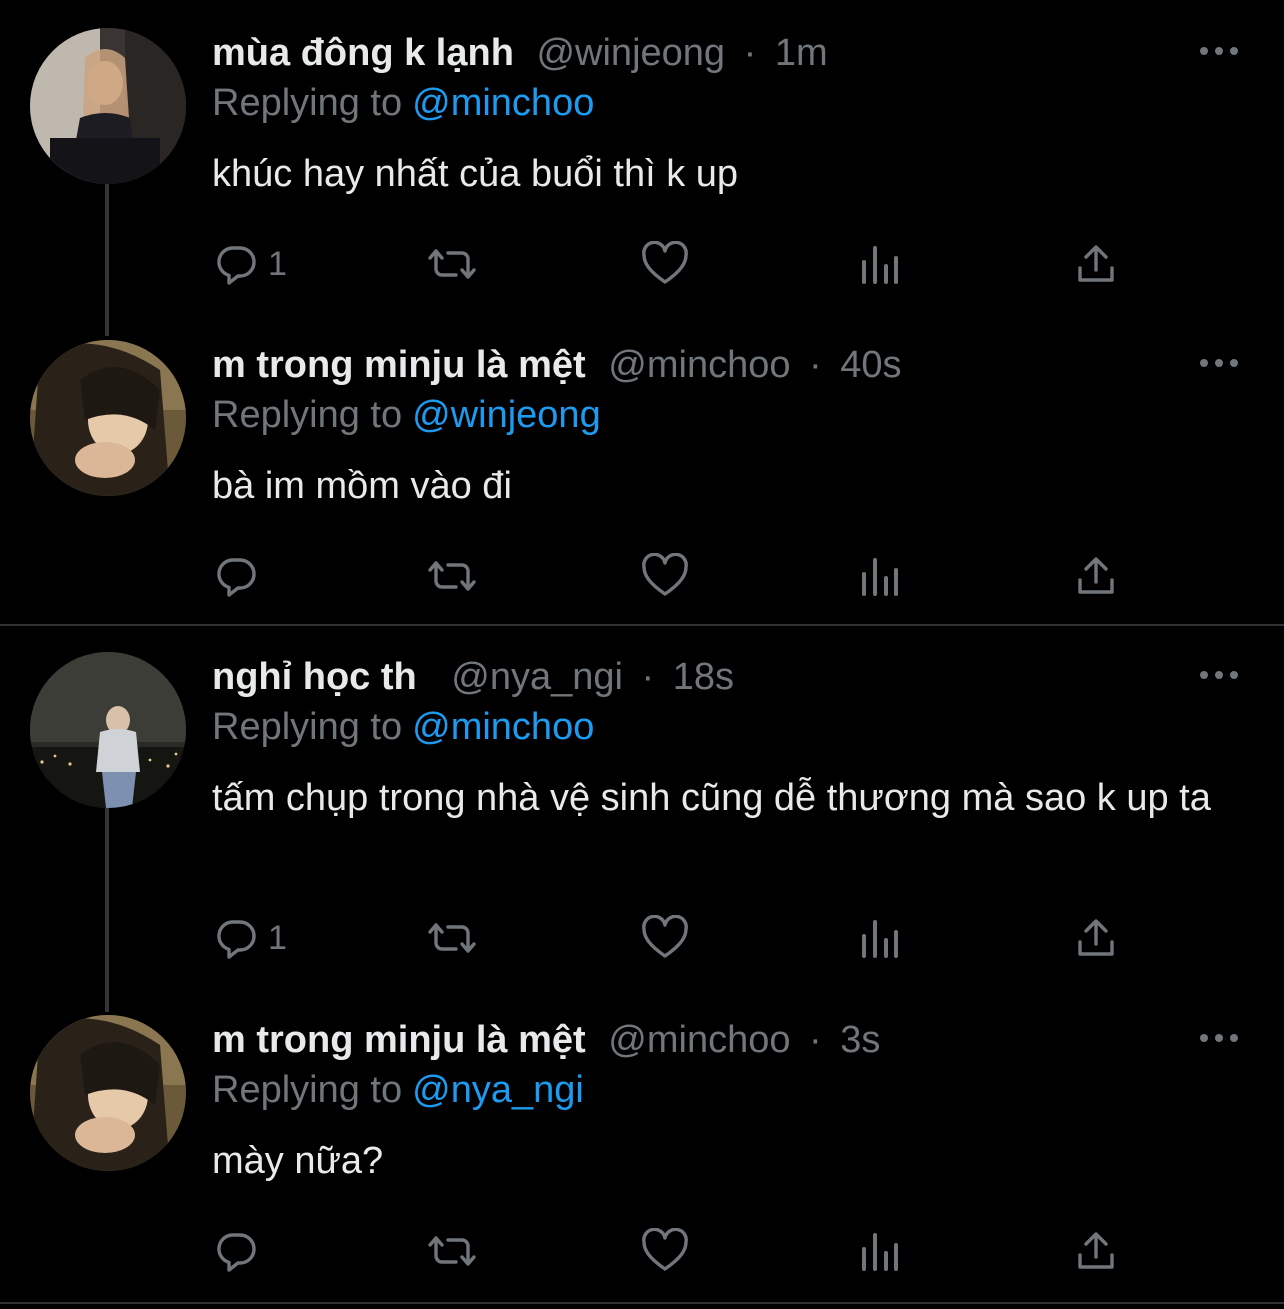 Image resolution: width=1284 pixels, height=1309 pixels. What do you see at coordinates (860, 1040) in the screenshot?
I see `timestamp: 3s` at bounding box center [860, 1040].